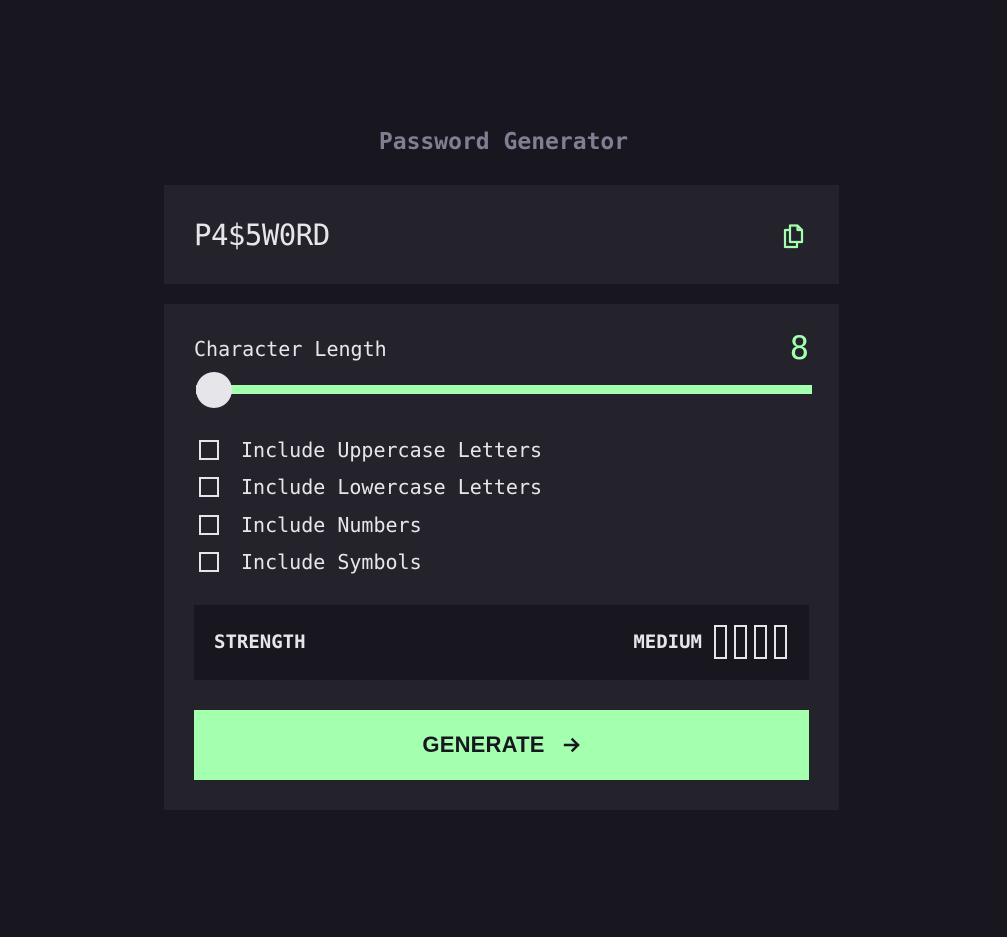 This screenshot has height=937, width=1007. What do you see at coordinates (262, 235) in the screenshot?
I see `password-text: P4$5W0RD` at bounding box center [262, 235].